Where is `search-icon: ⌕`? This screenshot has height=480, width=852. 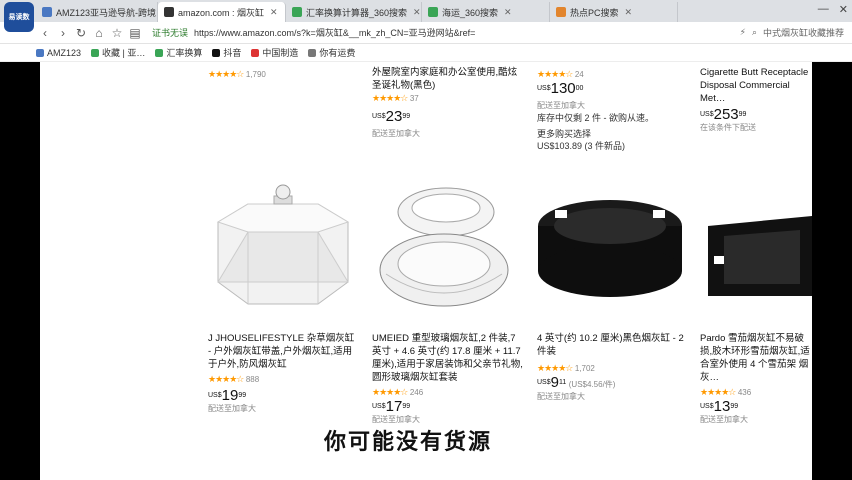
search-icon: ⌕ is located at coordinates (754, 32).